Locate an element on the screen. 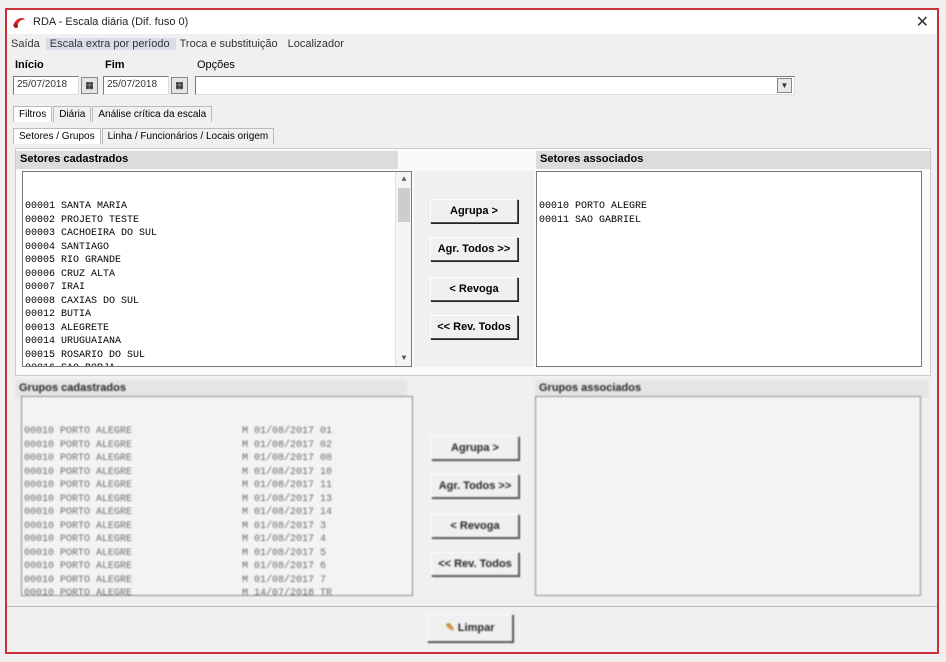 The width and height of the screenshot is (946, 662). outer-tabs: Filtros Diária Análise crítica da escala is located at coordinates (113, 114).